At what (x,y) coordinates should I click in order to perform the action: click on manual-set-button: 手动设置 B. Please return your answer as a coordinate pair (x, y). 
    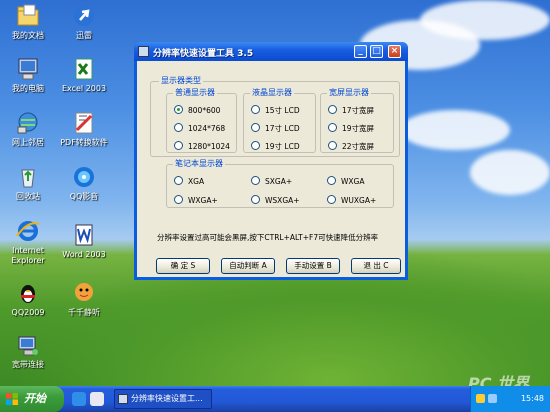
    Looking at the image, I should click on (313, 266).